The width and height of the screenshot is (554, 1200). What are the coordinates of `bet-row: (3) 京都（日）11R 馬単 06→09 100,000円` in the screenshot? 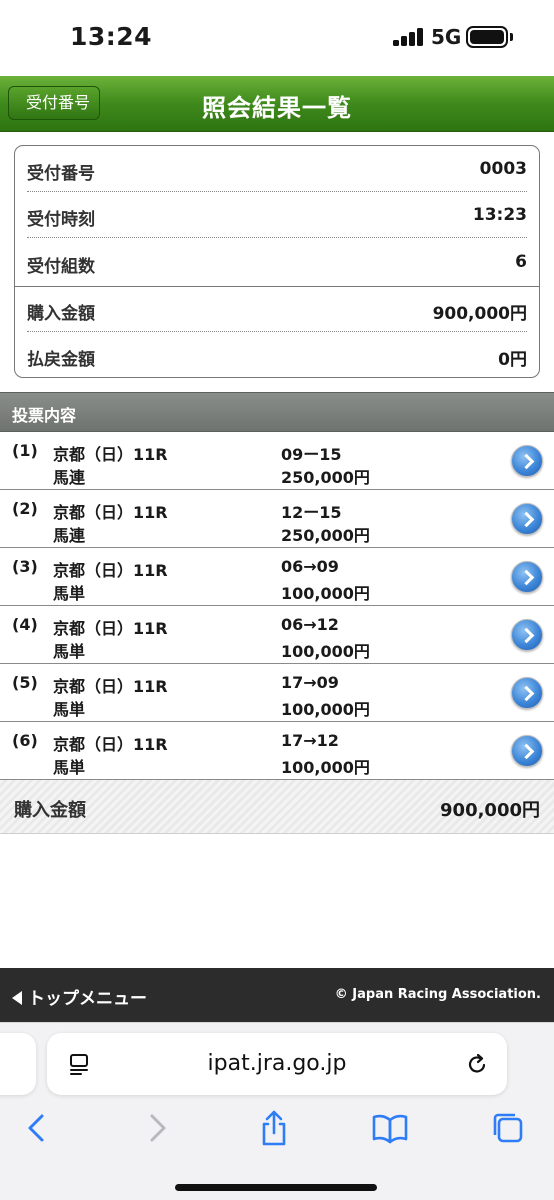 It's located at (277, 577).